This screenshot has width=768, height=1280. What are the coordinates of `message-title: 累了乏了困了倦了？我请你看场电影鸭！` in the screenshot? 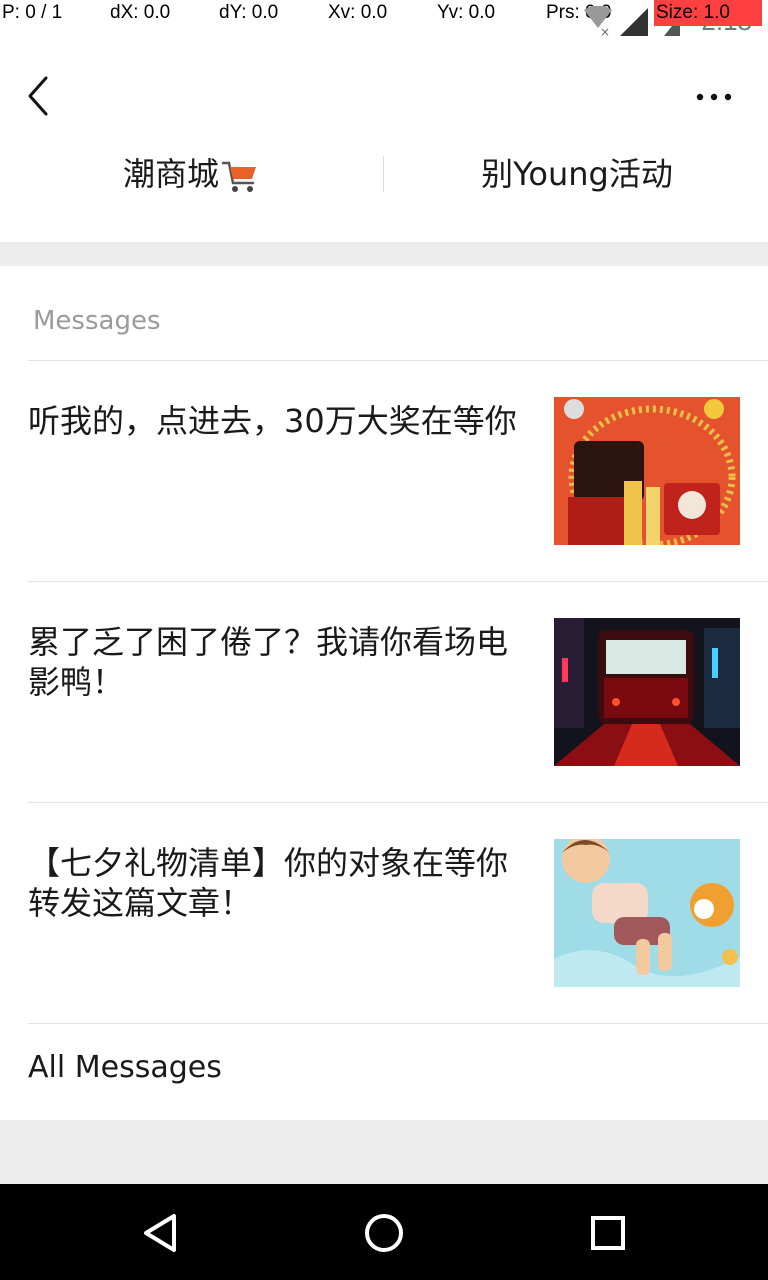 It's located at (268, 662).